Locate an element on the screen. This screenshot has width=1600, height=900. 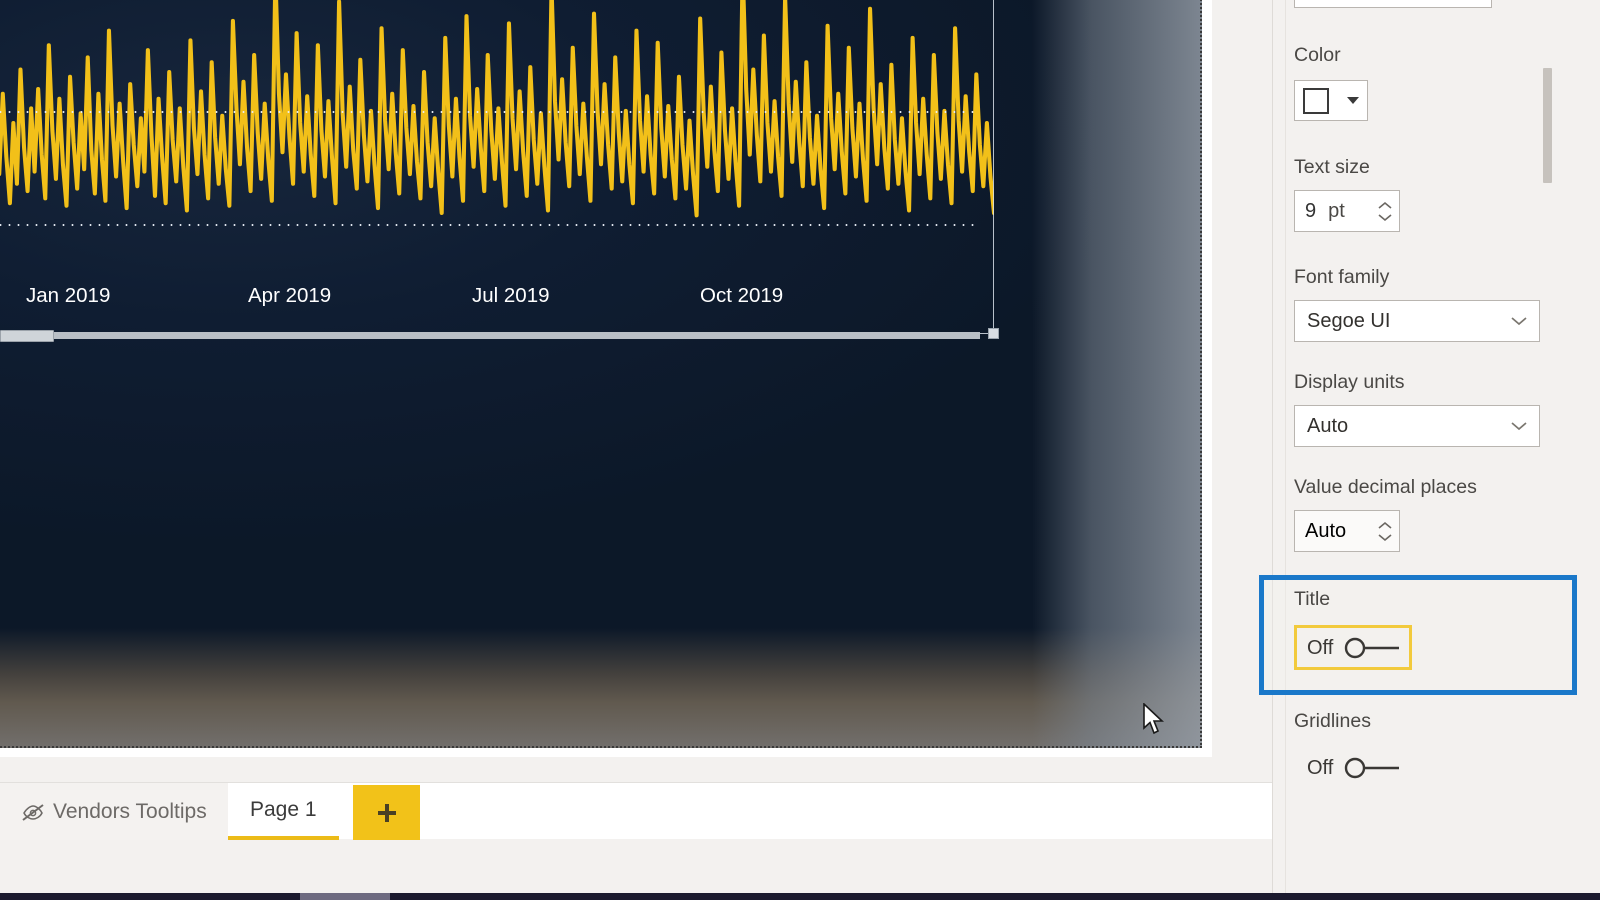
format-pane-scrollbar is located at coordinates (1551, 446).